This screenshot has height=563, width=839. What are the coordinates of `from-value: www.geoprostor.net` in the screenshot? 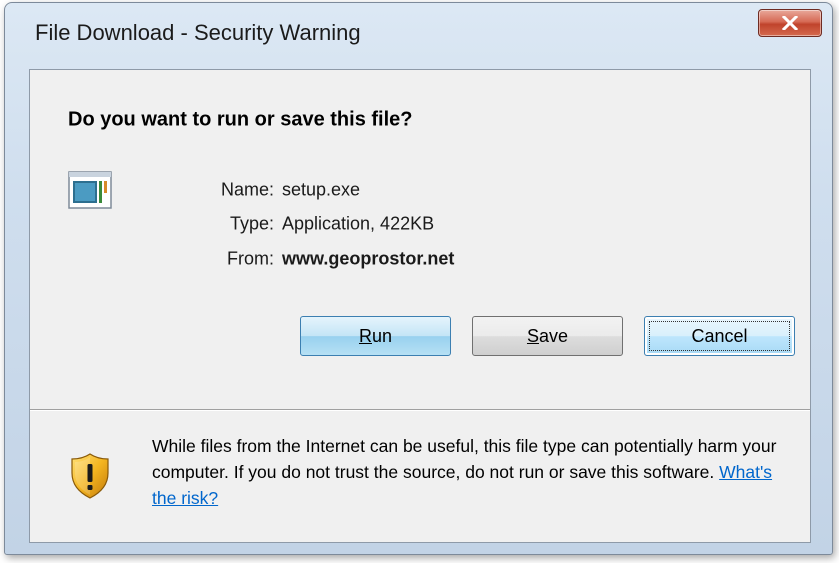 It's located at (368, 258).